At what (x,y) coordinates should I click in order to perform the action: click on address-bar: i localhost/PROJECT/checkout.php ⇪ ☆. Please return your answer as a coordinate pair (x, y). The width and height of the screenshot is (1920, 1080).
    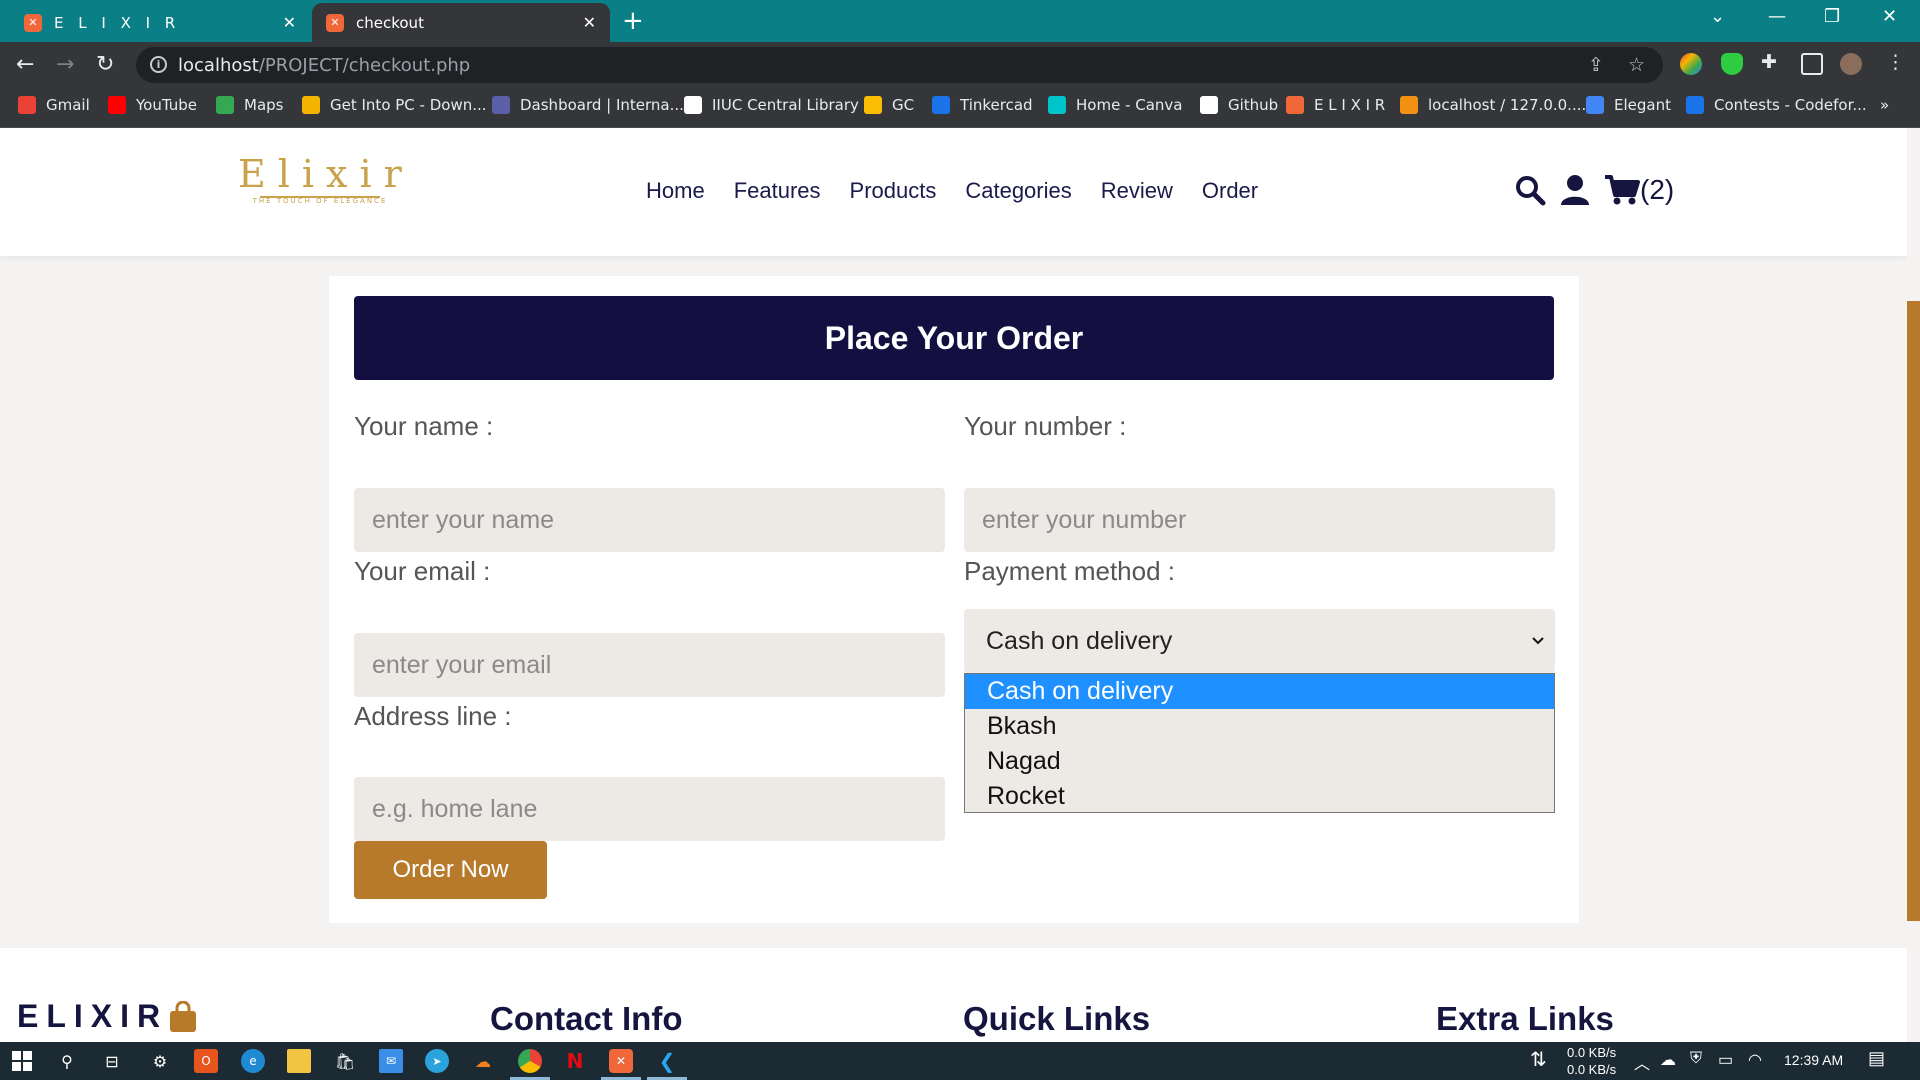
    Looking at the image, I should click on (899, 65).